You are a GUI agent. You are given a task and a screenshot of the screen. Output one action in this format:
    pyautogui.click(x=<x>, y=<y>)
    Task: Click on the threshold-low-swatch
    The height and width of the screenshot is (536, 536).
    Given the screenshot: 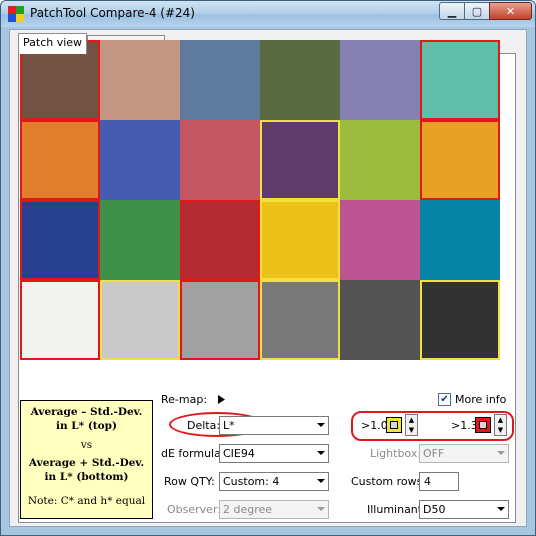 What is the action you would take?
    pyautogui.click(x=394, y=425)
    